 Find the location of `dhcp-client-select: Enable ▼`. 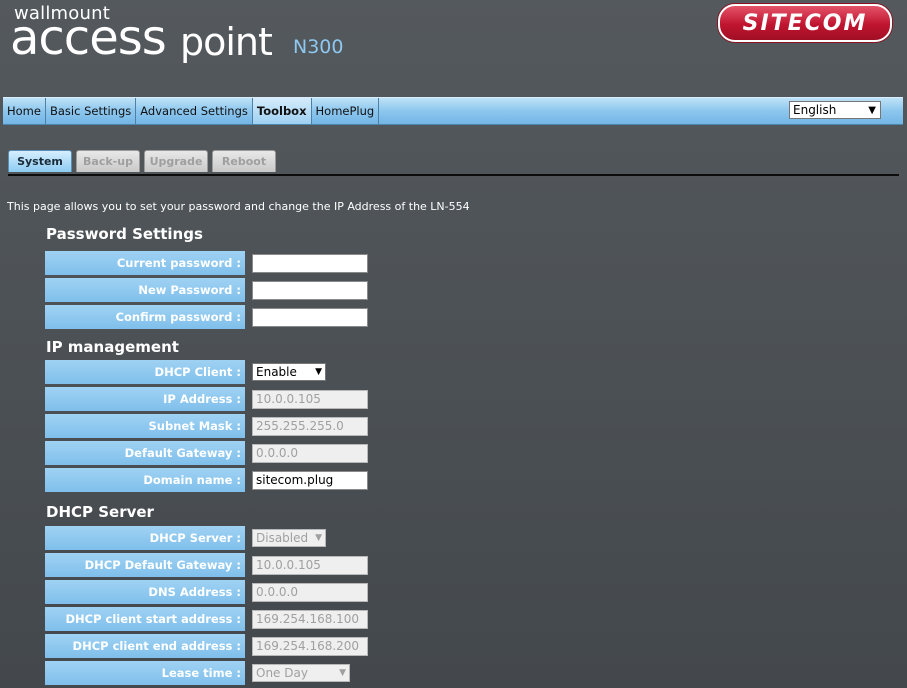

dhcp-client-select: Enable ▼ is located at coordinates (289, 372).